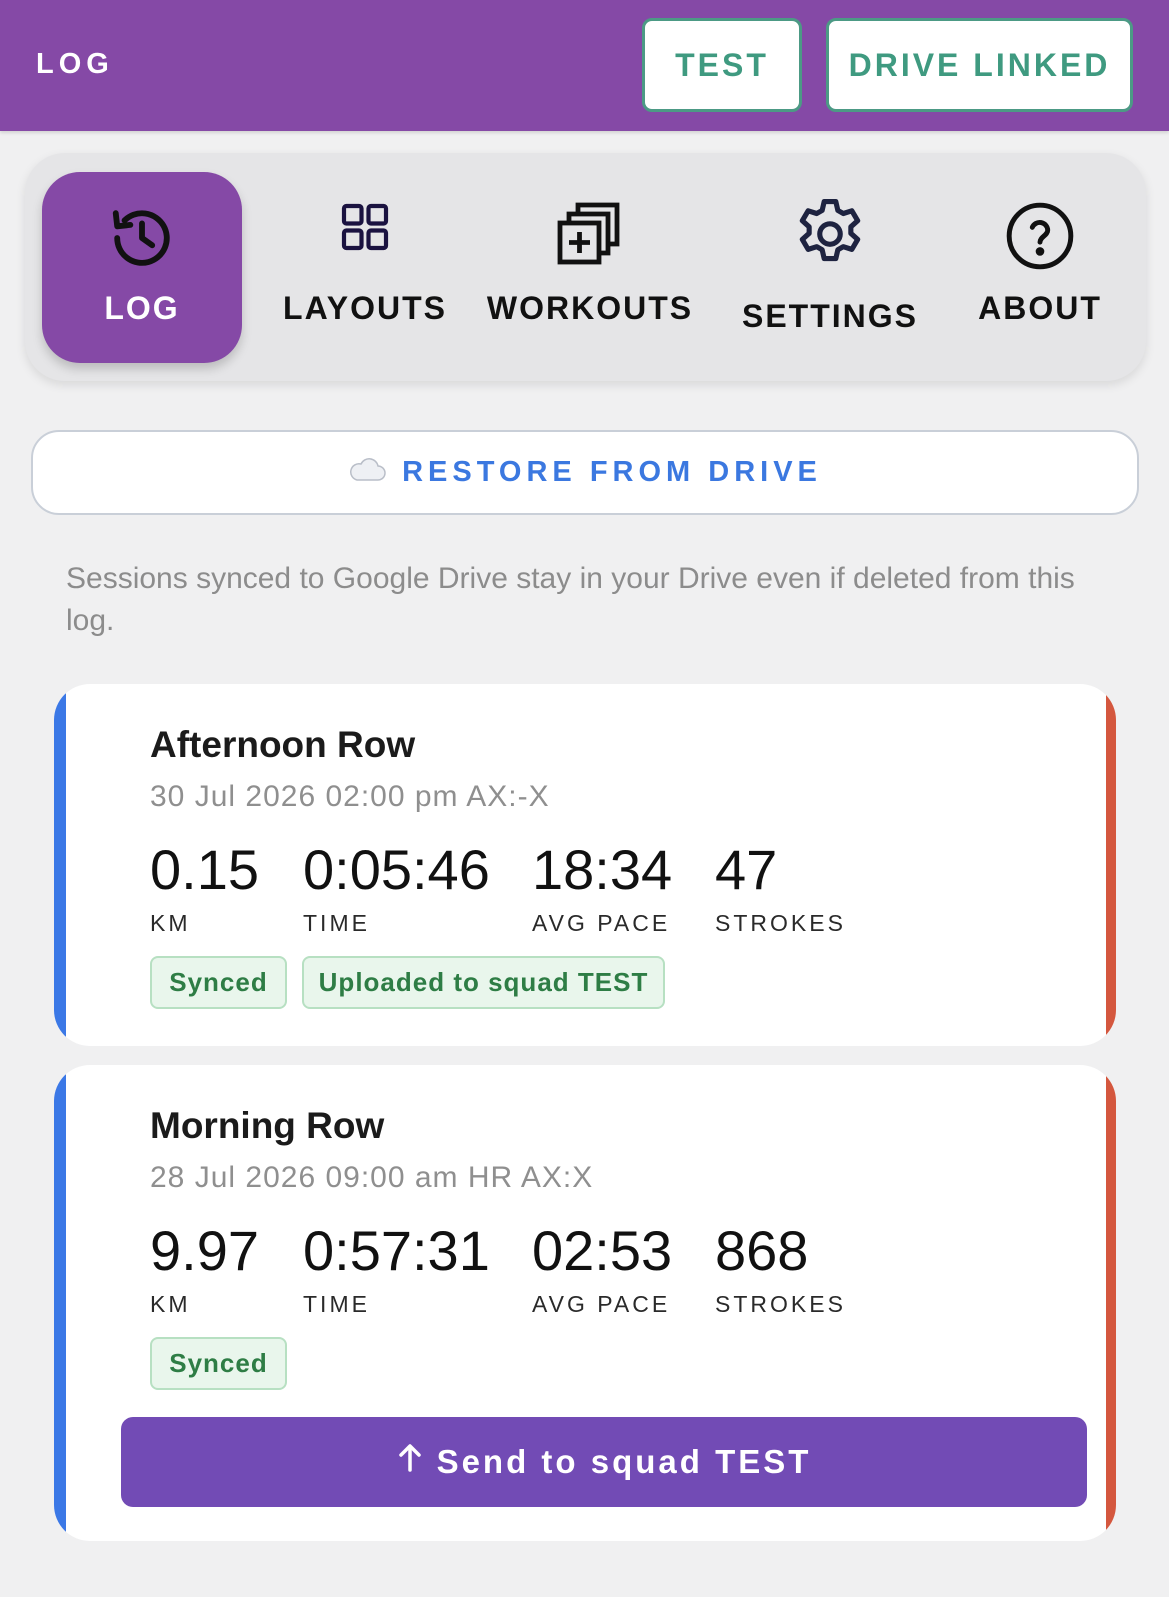 The image size is (1169, 1597). What do you see at coordinates (75, 64) in the screenshot?
I see `app-title: LOG` at bounding box center [75, 64].